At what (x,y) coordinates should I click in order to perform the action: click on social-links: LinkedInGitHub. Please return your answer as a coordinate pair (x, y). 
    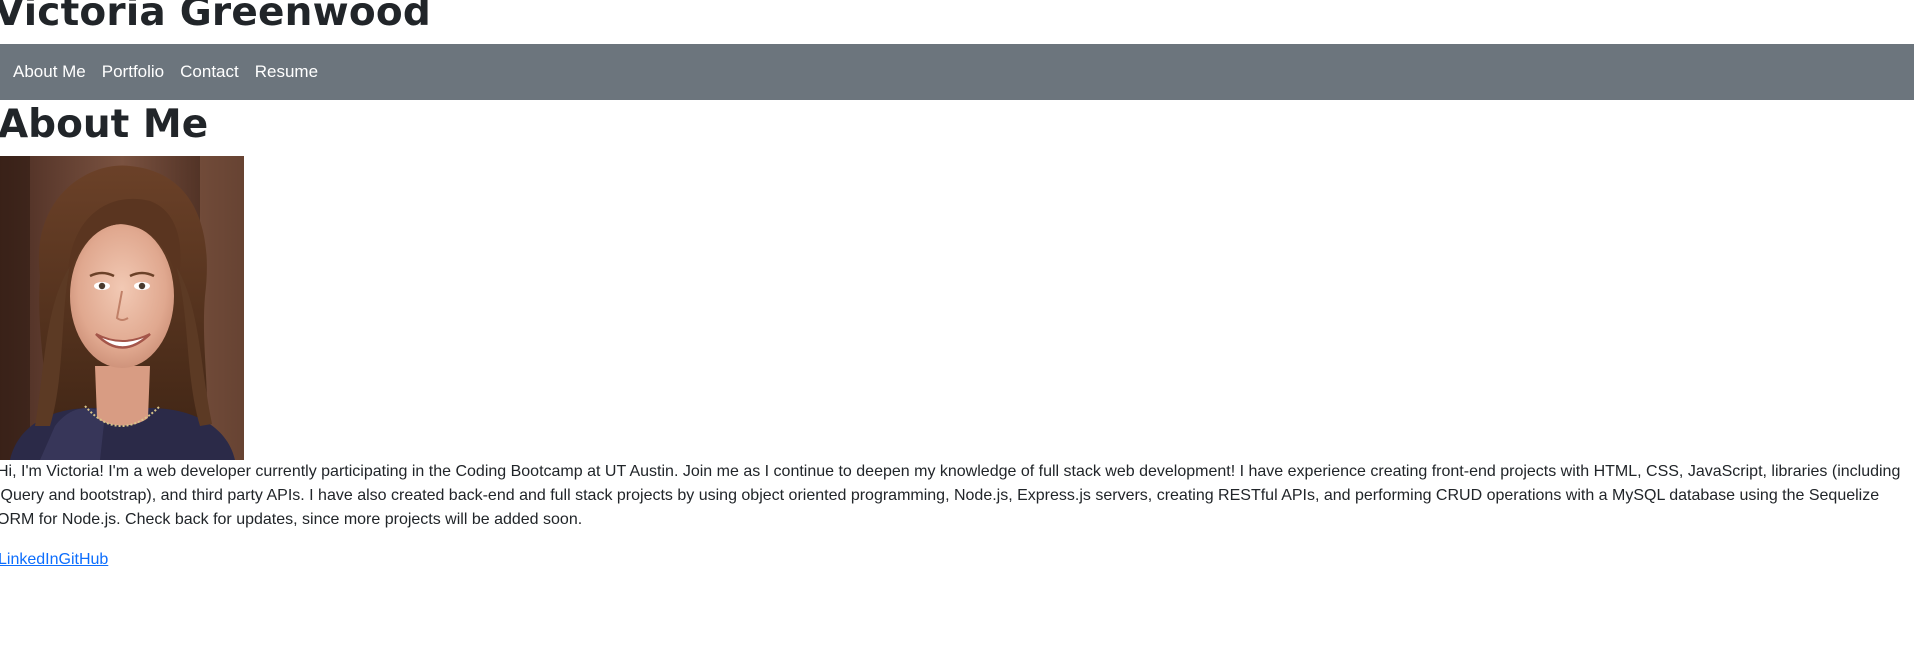
    Looking at the image, I should click on (54, 560).